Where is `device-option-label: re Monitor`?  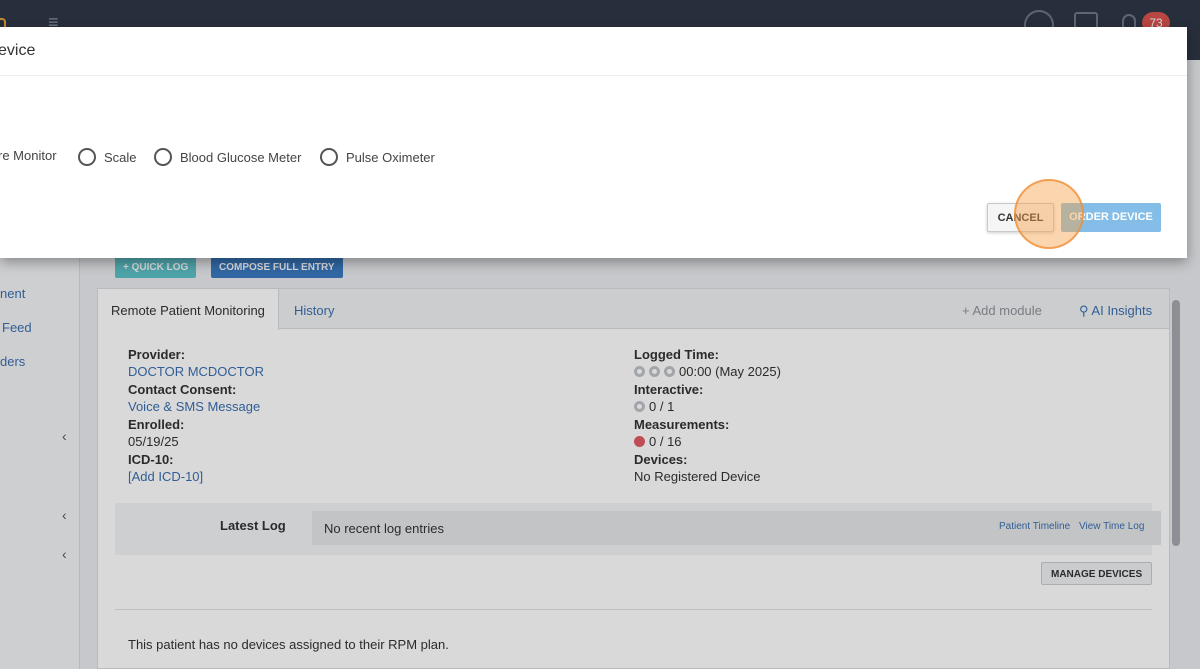 device-option-label: re Monitor is located at coordinates (28, 155).